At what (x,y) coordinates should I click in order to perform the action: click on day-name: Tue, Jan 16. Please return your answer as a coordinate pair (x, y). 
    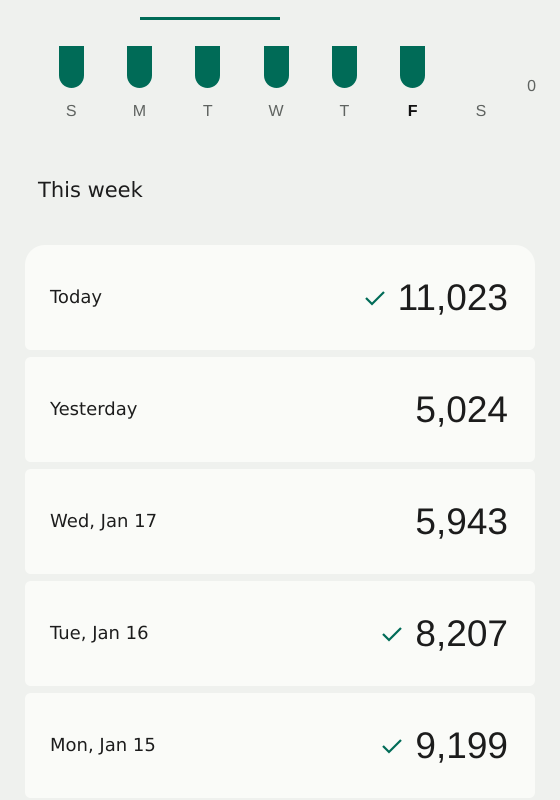
    Looking at the image, I should click on (100, 633).